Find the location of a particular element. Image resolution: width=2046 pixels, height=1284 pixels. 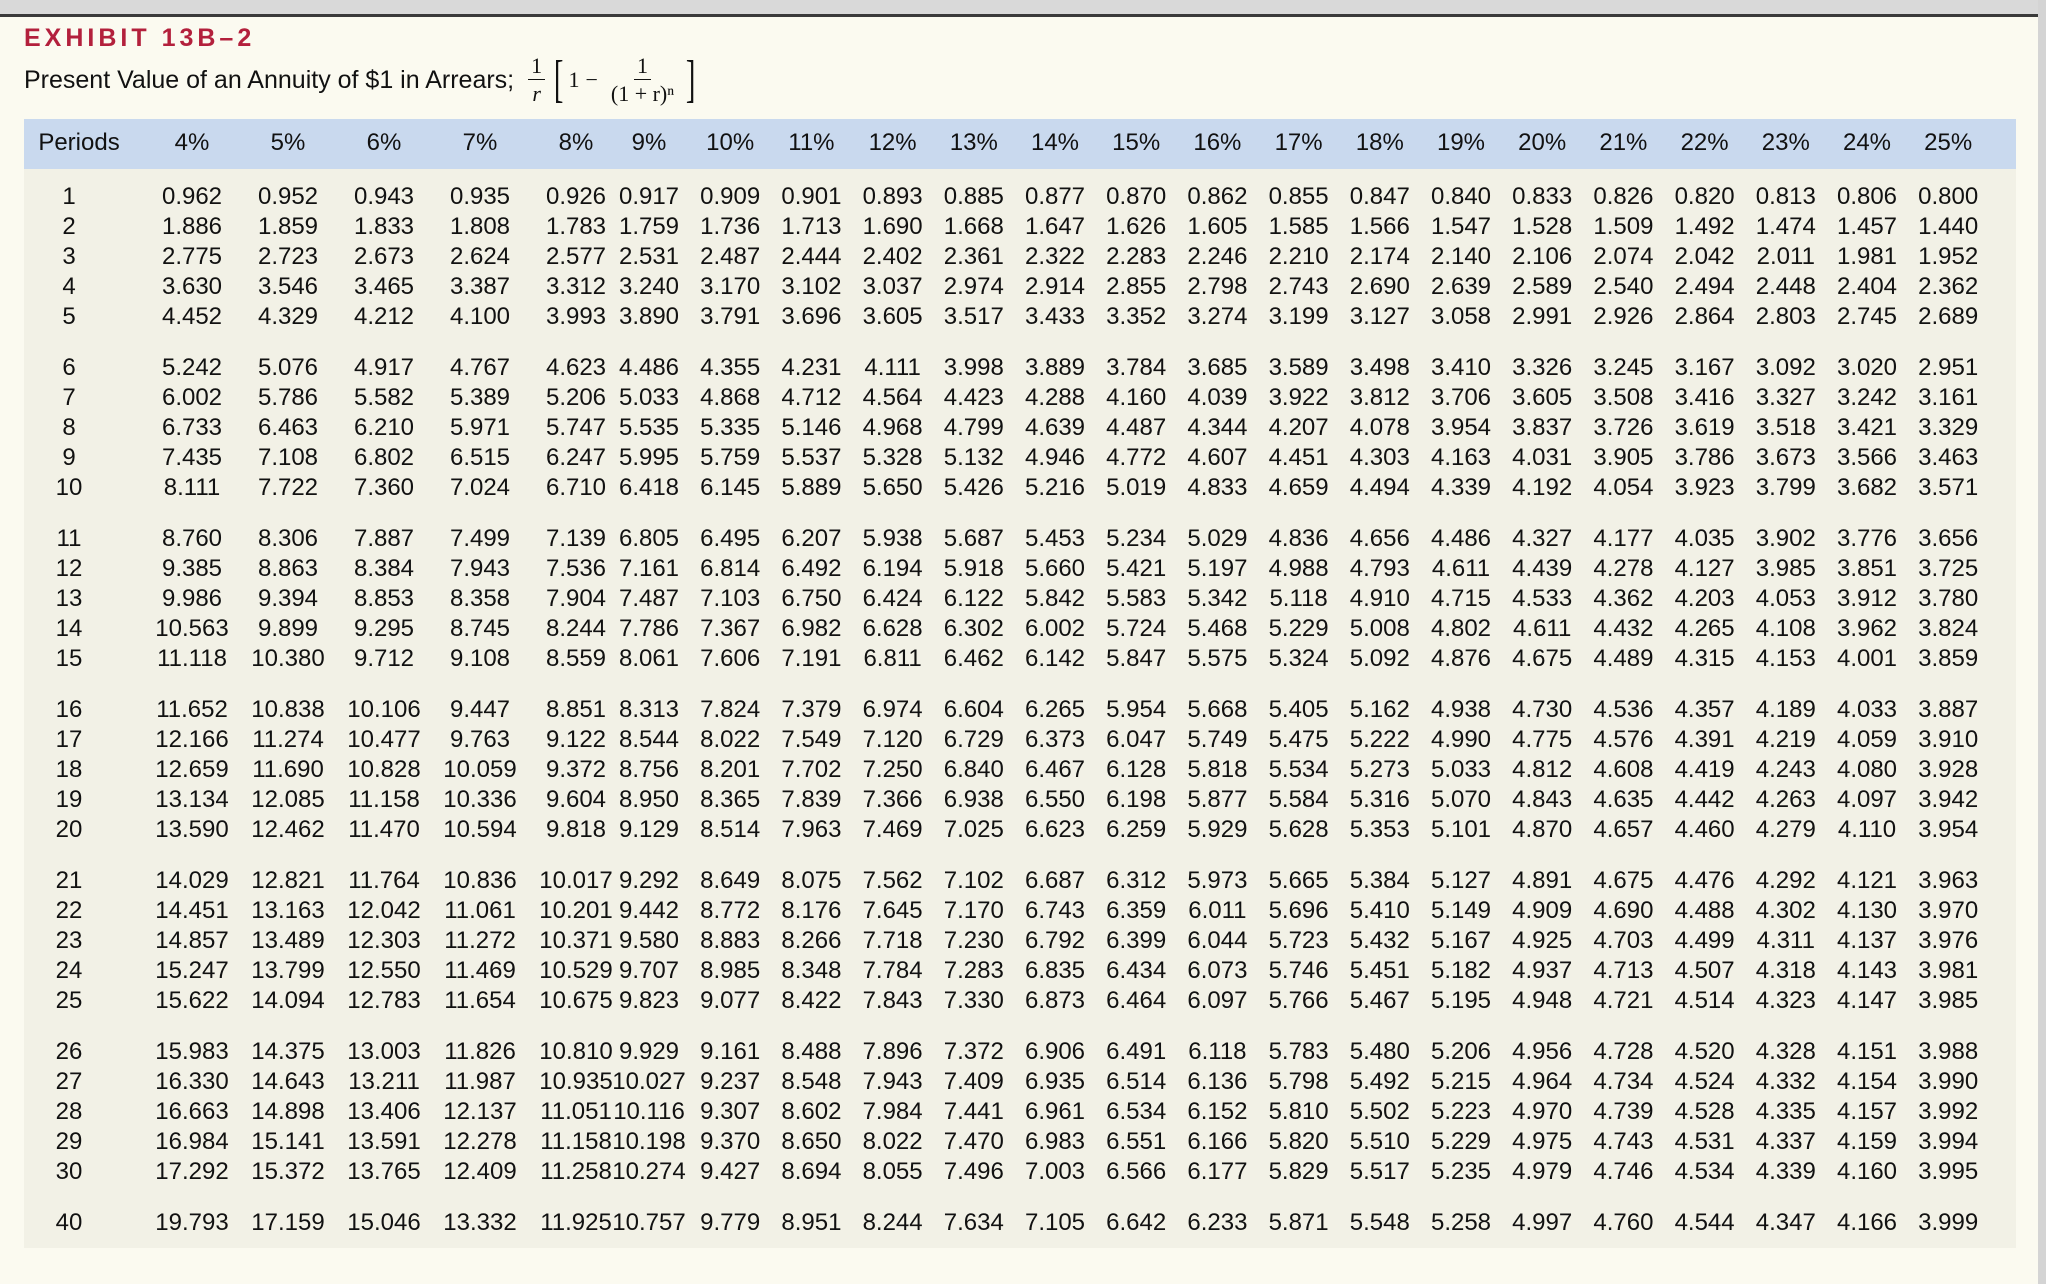

value-cell: 10.477 is located at coordinates (384, 739).